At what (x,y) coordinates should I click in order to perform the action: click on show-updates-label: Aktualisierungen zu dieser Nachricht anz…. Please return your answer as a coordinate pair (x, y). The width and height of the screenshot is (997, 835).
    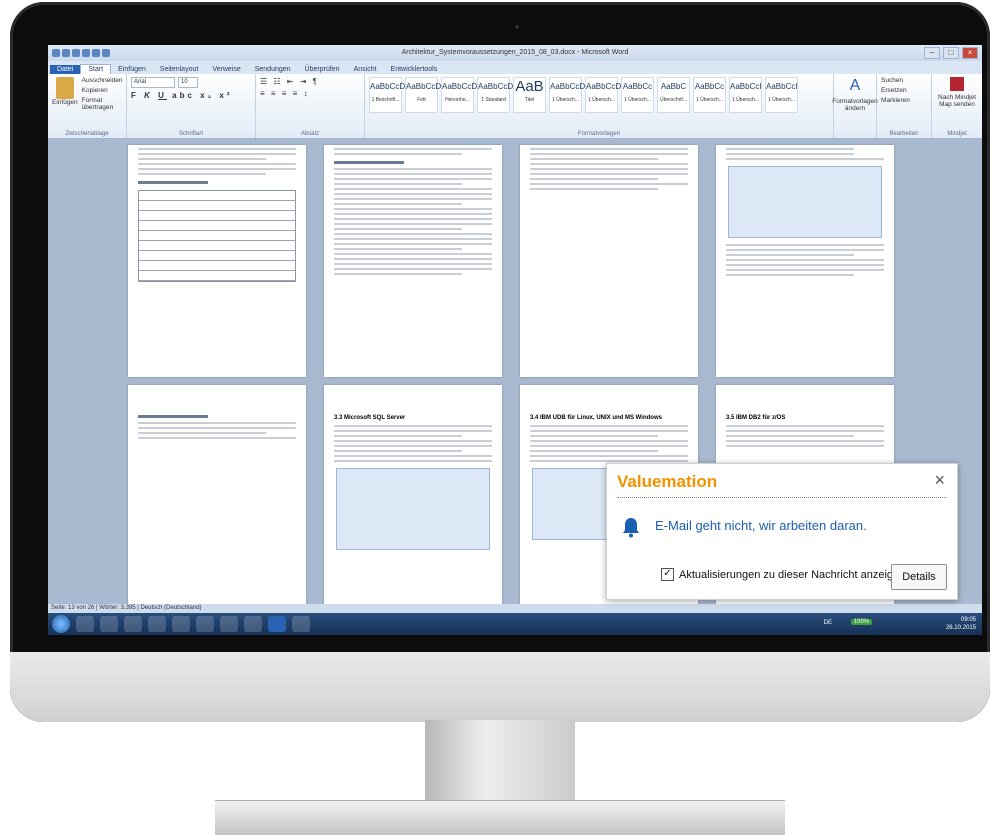
    Looking at the image, I should click on (792, 575).